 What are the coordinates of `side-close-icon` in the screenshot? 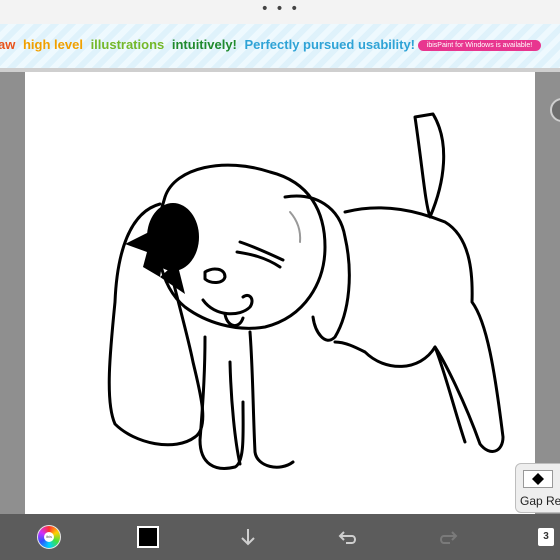 It's located at (555, 110).